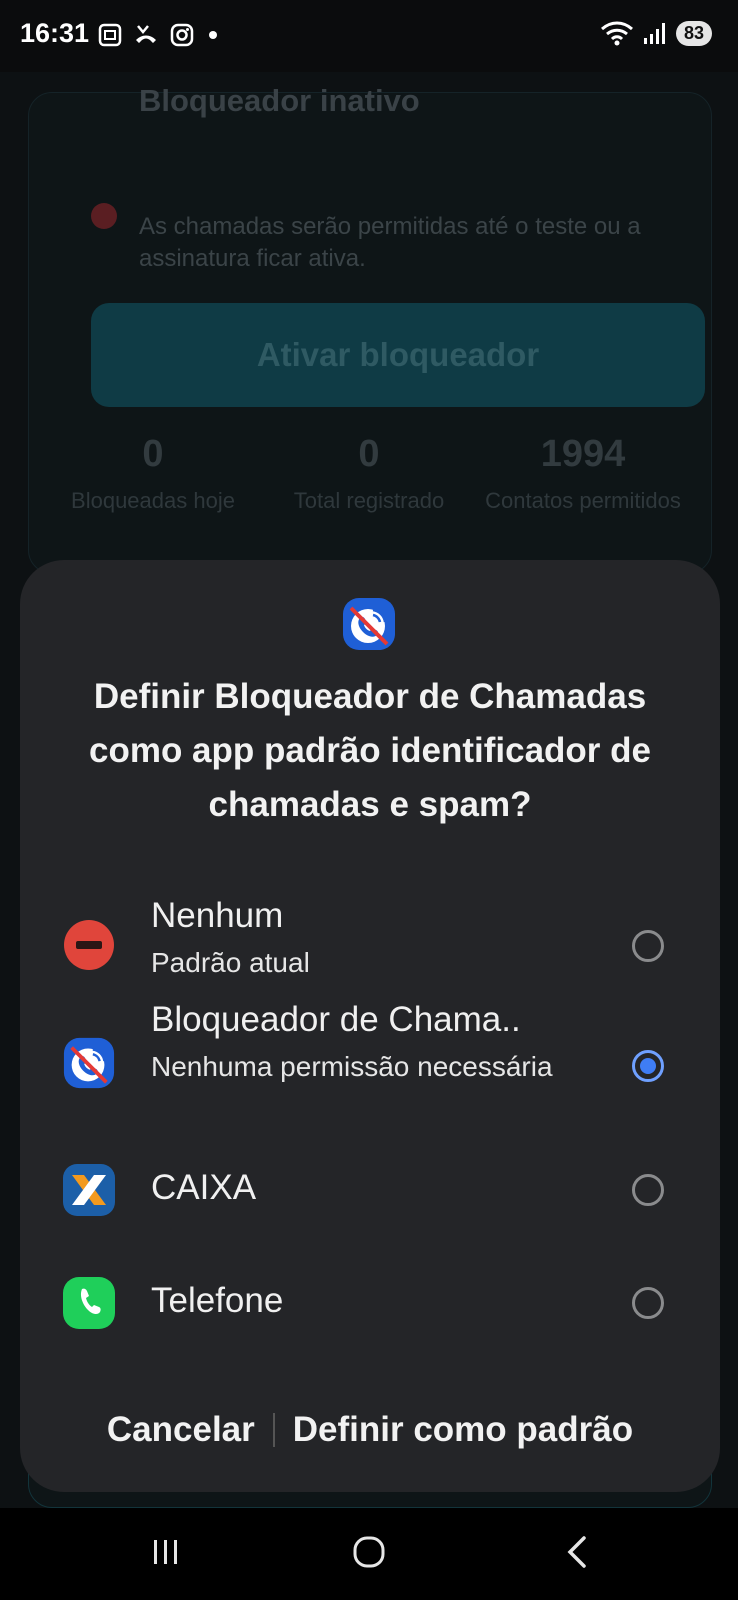 Image resolution: width=738 pixels, height=1600 pixels. What do you see at coordinates (398, 355) in the screenshot?
I see `activate-blocker-button: Ativar bloqueador` at bounding box center [398, 355].